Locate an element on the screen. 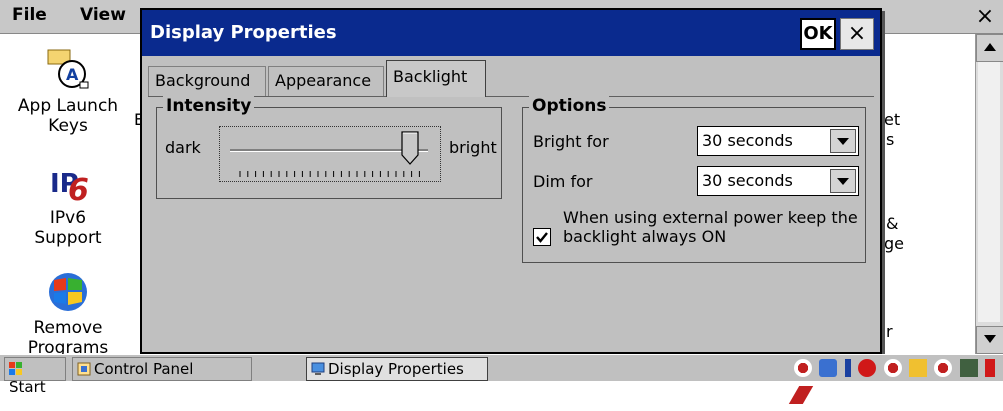 The image size is (1003, 411). peek-text: s is located at coordinates (890, 139).